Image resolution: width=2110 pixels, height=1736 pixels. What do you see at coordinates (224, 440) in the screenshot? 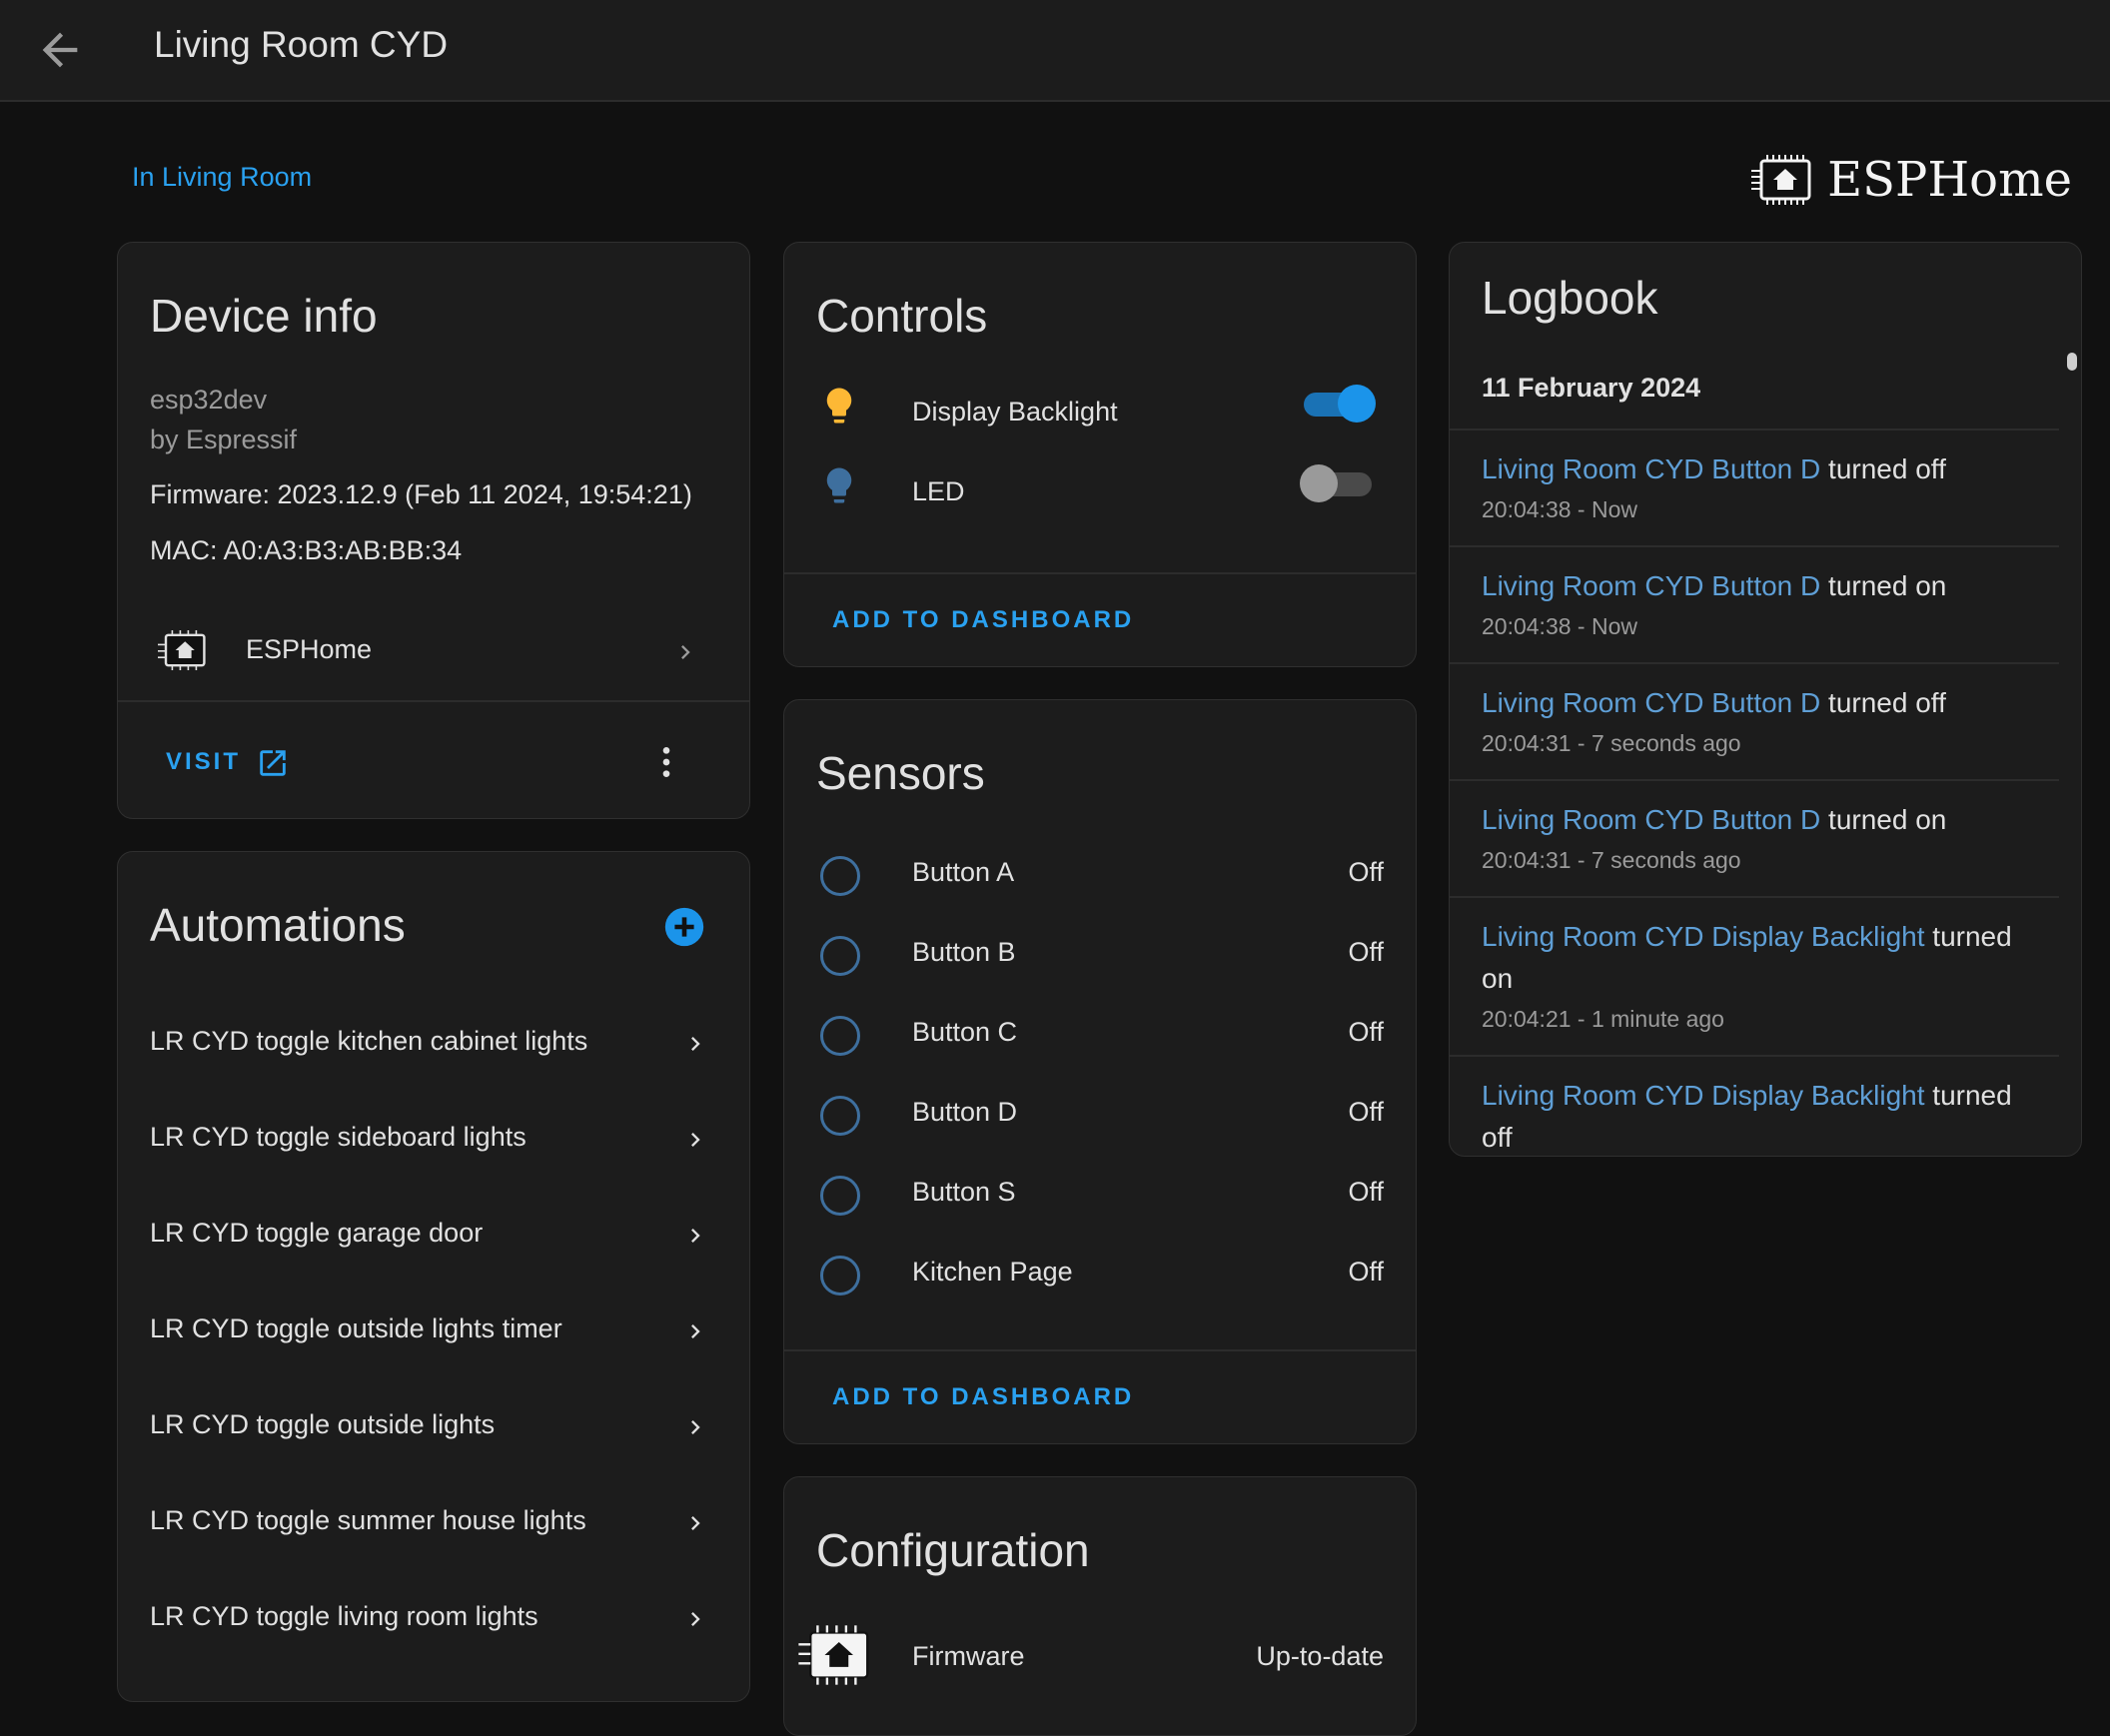
I see `device-manufacturer: by Espressif` at bounding box center [224, 440].